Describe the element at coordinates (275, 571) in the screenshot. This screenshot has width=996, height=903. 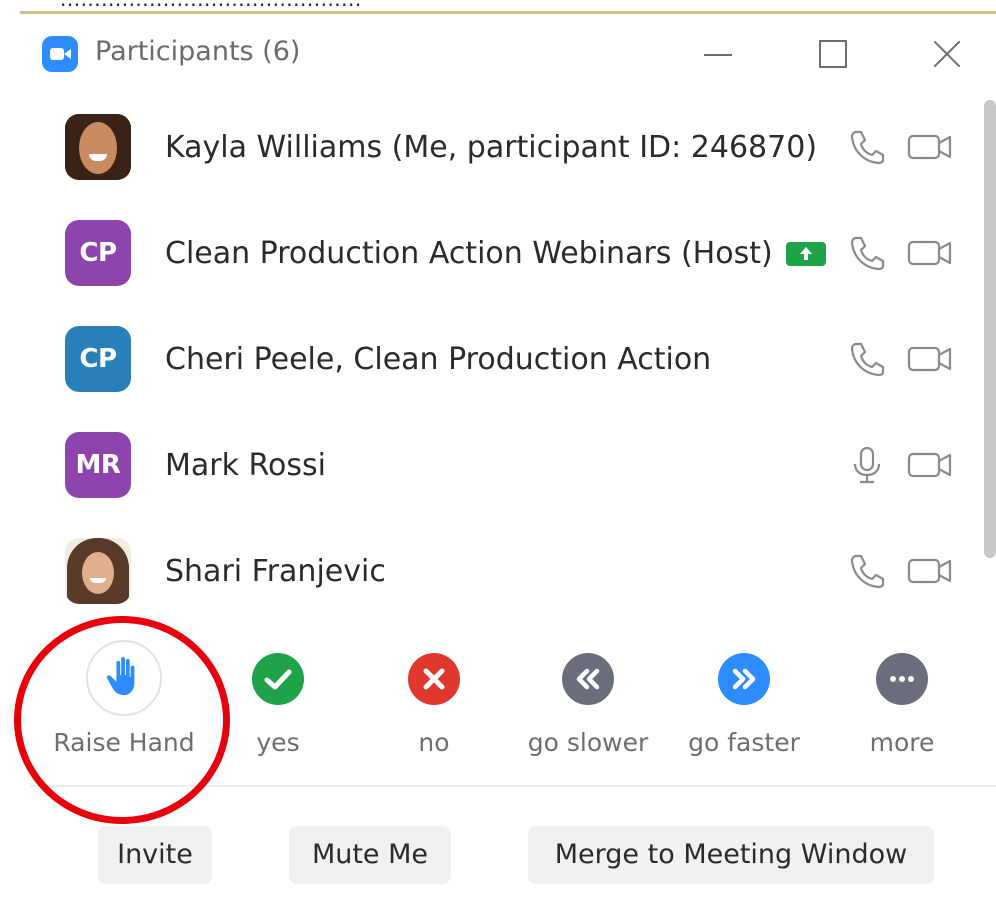
I see `participant-name: Shari Franjevic` at that location.